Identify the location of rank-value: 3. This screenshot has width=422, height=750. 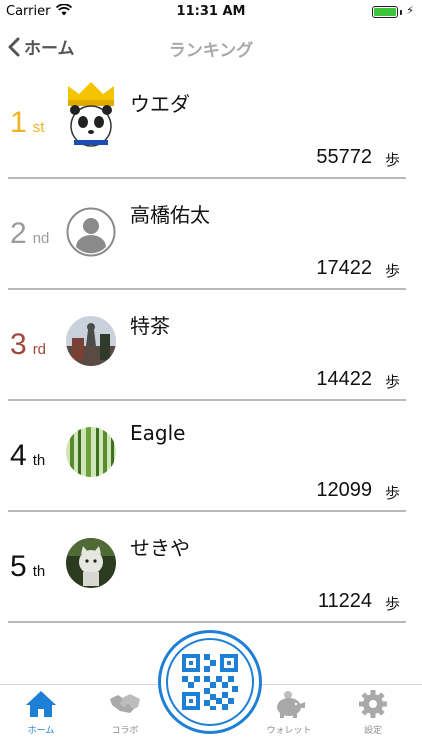
(18, 344).